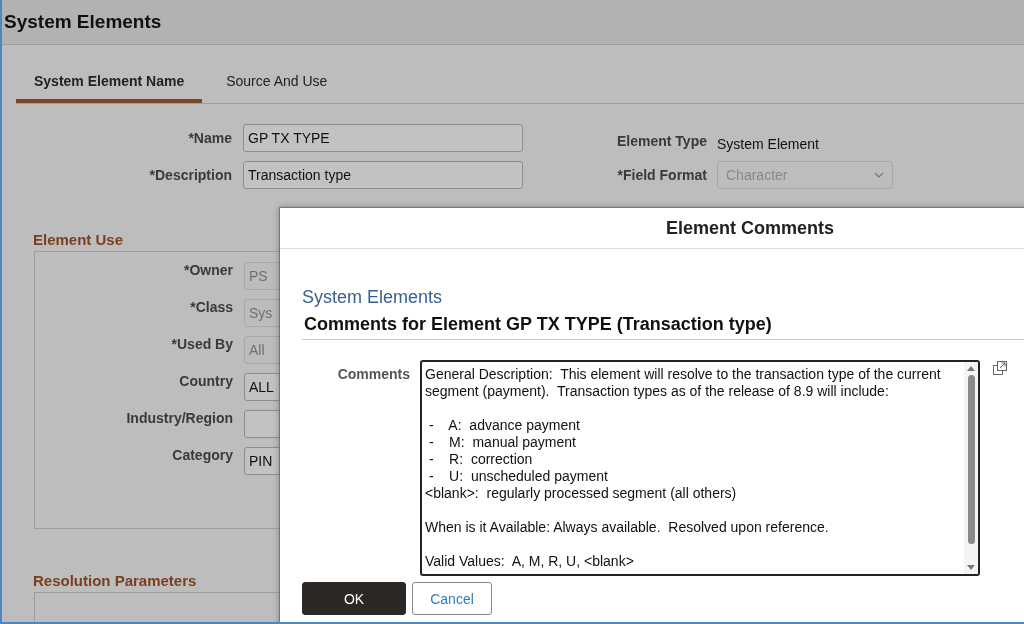  What do you see at coordinates (372, 297) in the screenshot?
I see `breadcrumb-title: System Elements` at bounding box center [372, 297].